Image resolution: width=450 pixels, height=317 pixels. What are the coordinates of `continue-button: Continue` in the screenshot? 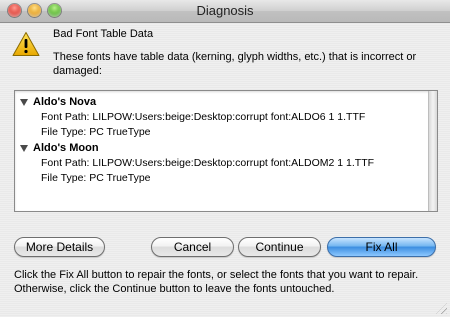 It's located at (279, 247).